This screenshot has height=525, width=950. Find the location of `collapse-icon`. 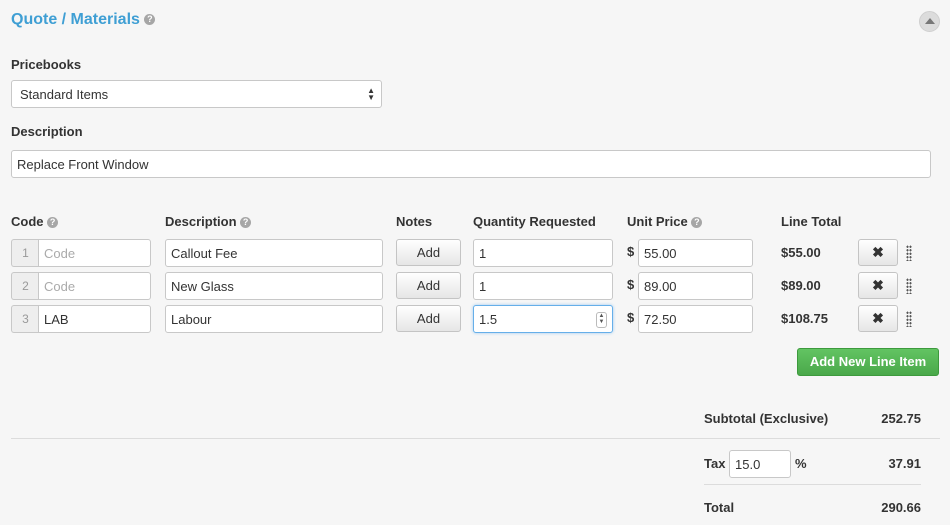

collapse-icon is located at coordinates (929, 21).